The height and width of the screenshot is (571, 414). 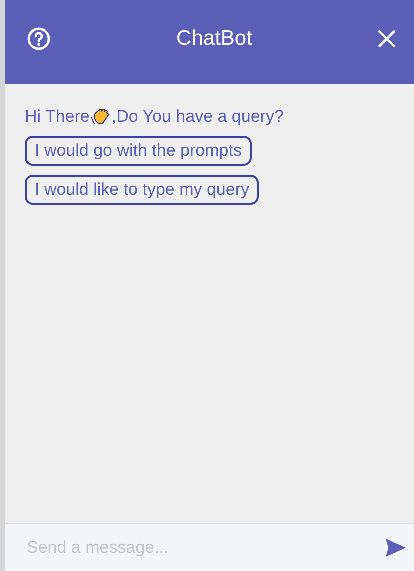 What do you see at coordinates (387, 39) in the screenshot?
I see `close-icon` at bounding box center [387, 39].